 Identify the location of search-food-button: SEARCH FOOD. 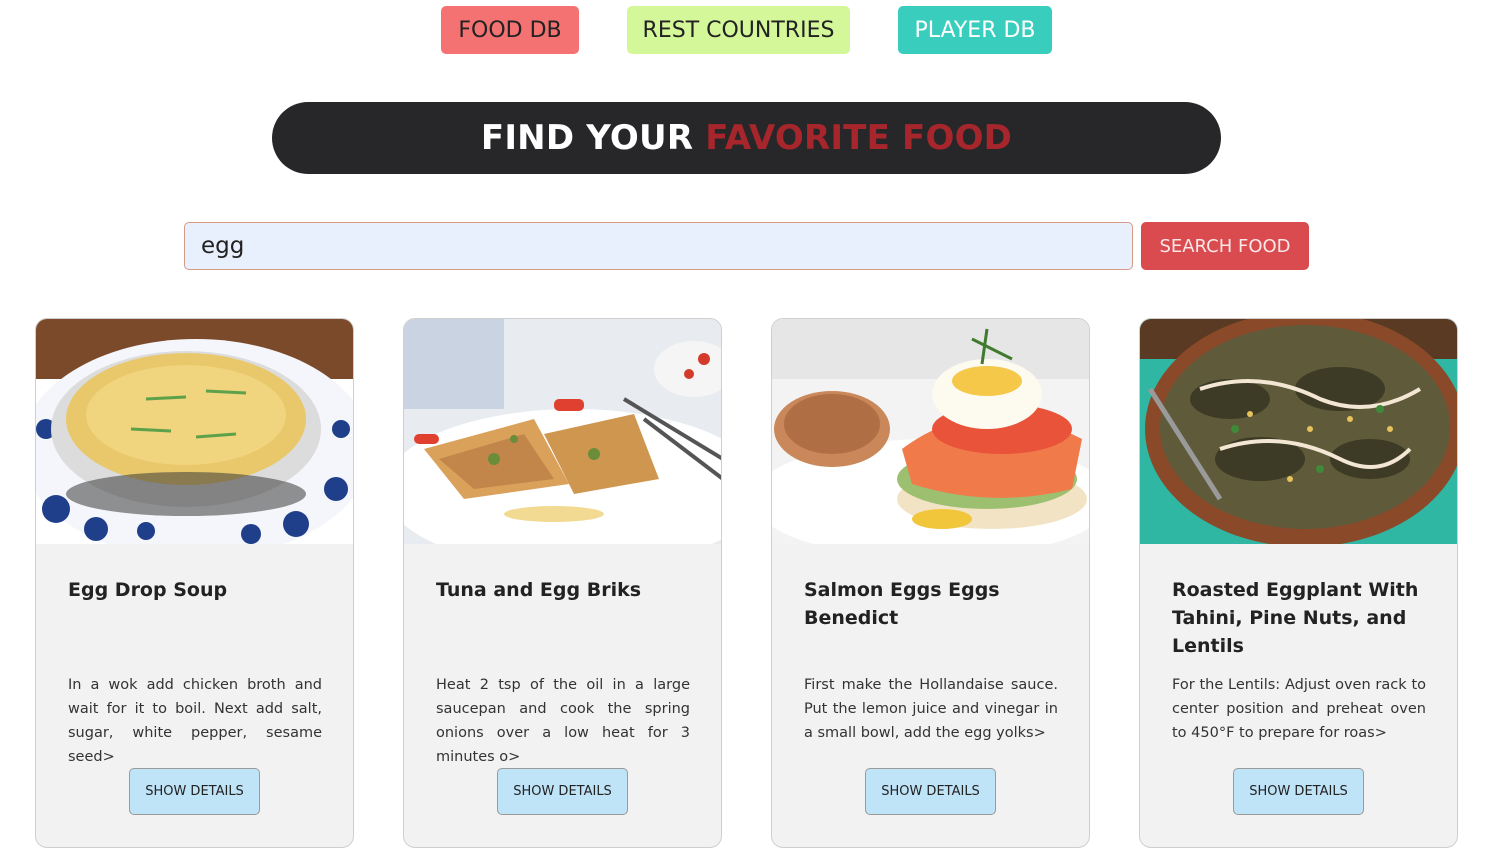
(1225, 246).